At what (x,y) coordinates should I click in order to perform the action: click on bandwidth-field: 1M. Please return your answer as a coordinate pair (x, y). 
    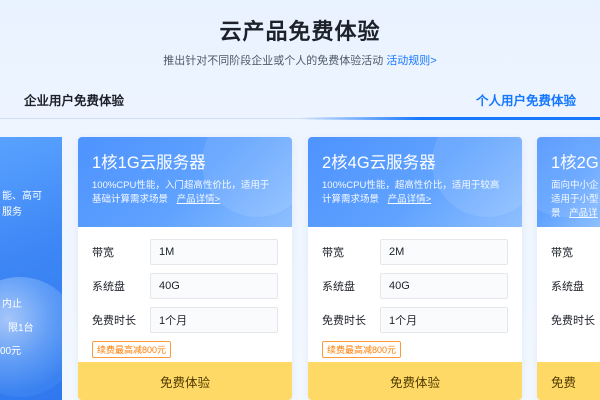
    Looking at the image, I should click on (214, 252).